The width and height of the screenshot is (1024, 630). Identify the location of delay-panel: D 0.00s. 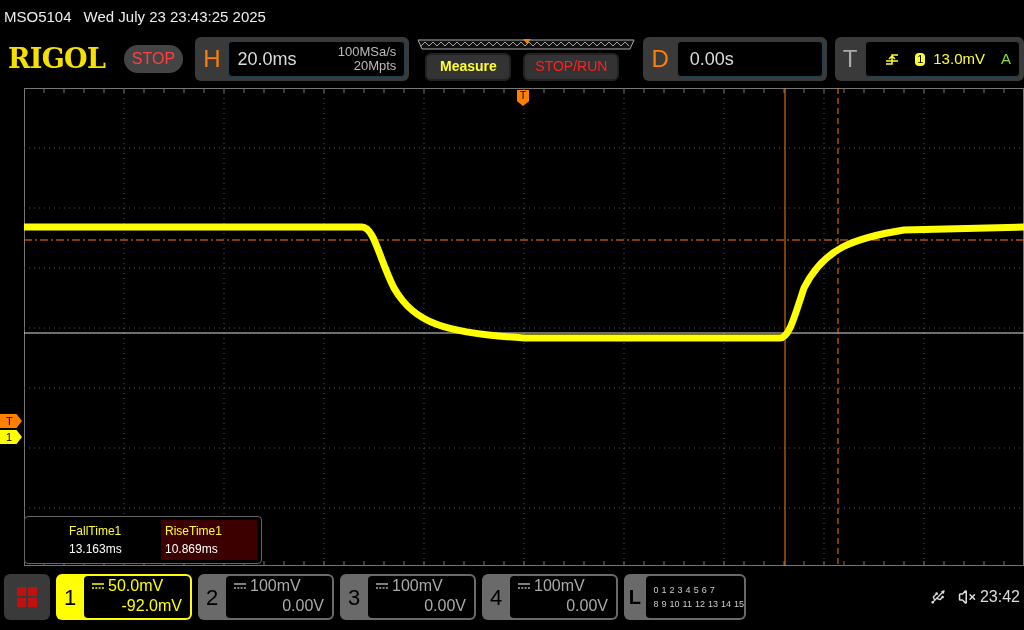
(735, 59).